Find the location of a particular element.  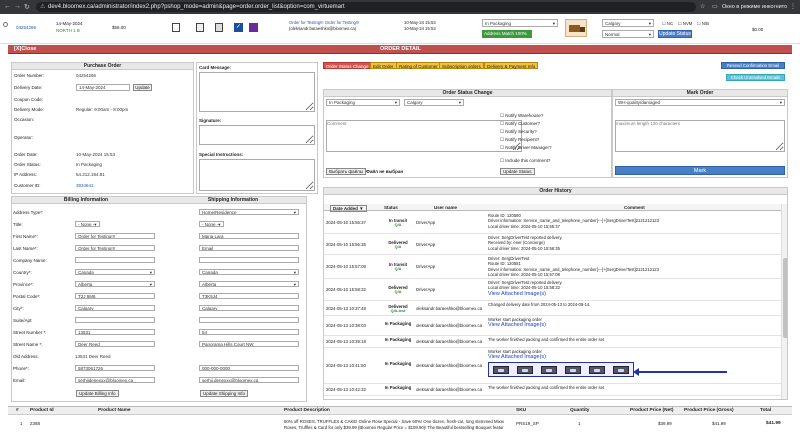

billing-email-input is located at coordinates (115, 380).